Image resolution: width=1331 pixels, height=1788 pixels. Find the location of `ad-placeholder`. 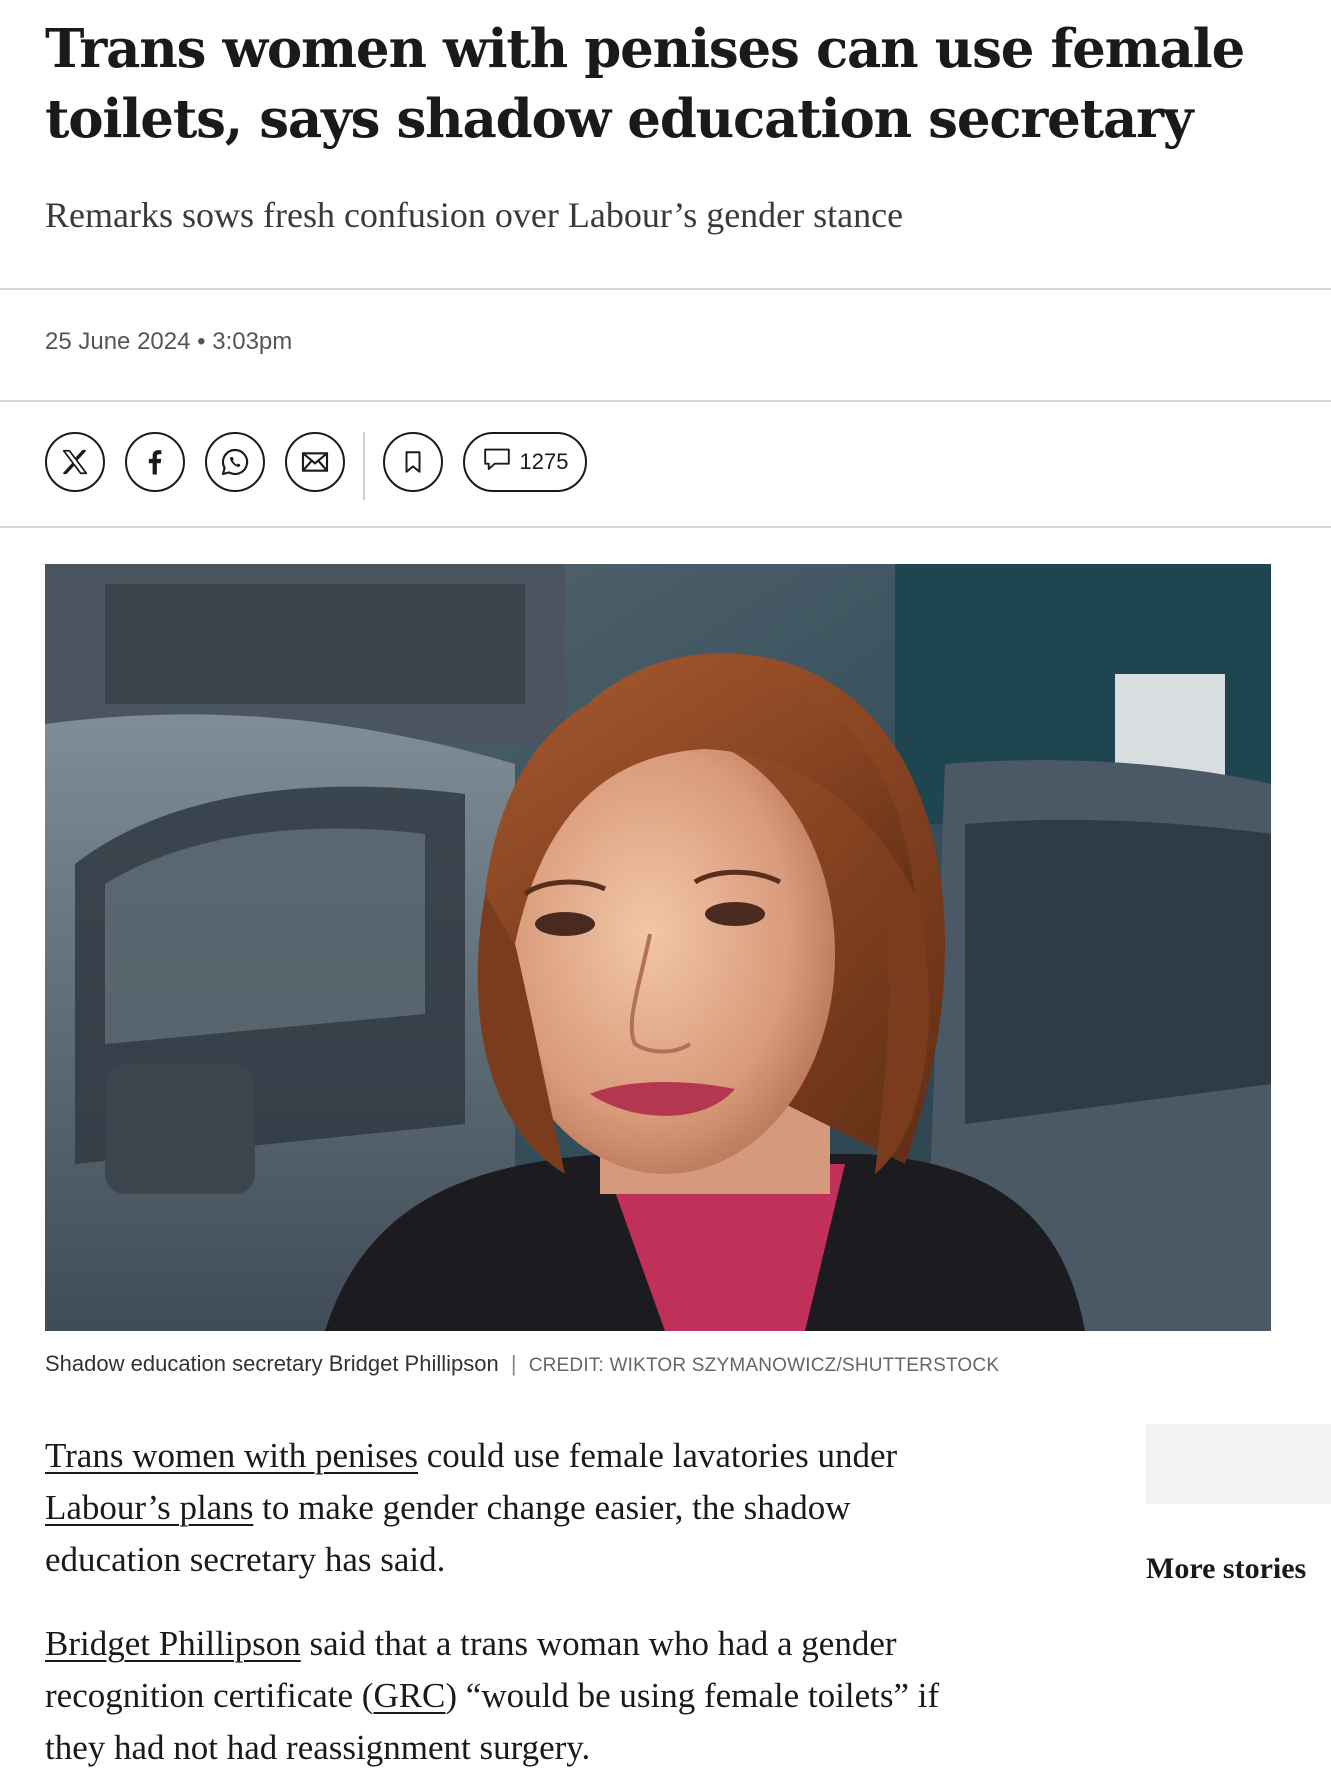

ad-placeholder is located at coordinates (1238, 1464).